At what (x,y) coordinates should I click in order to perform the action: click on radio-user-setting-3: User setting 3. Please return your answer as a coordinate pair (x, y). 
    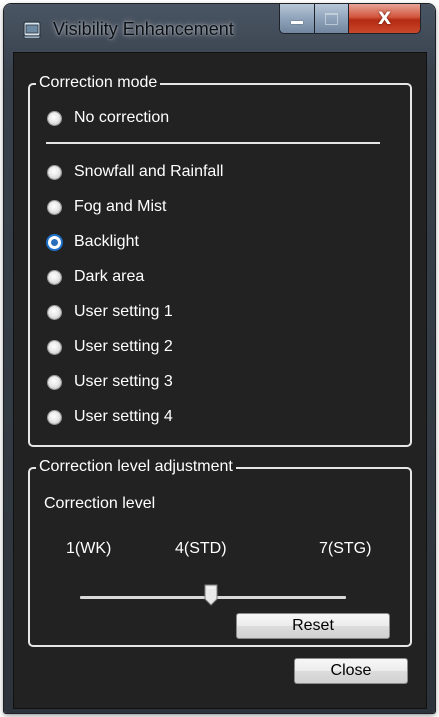
    Looking at the image, I should click on (110, 382).